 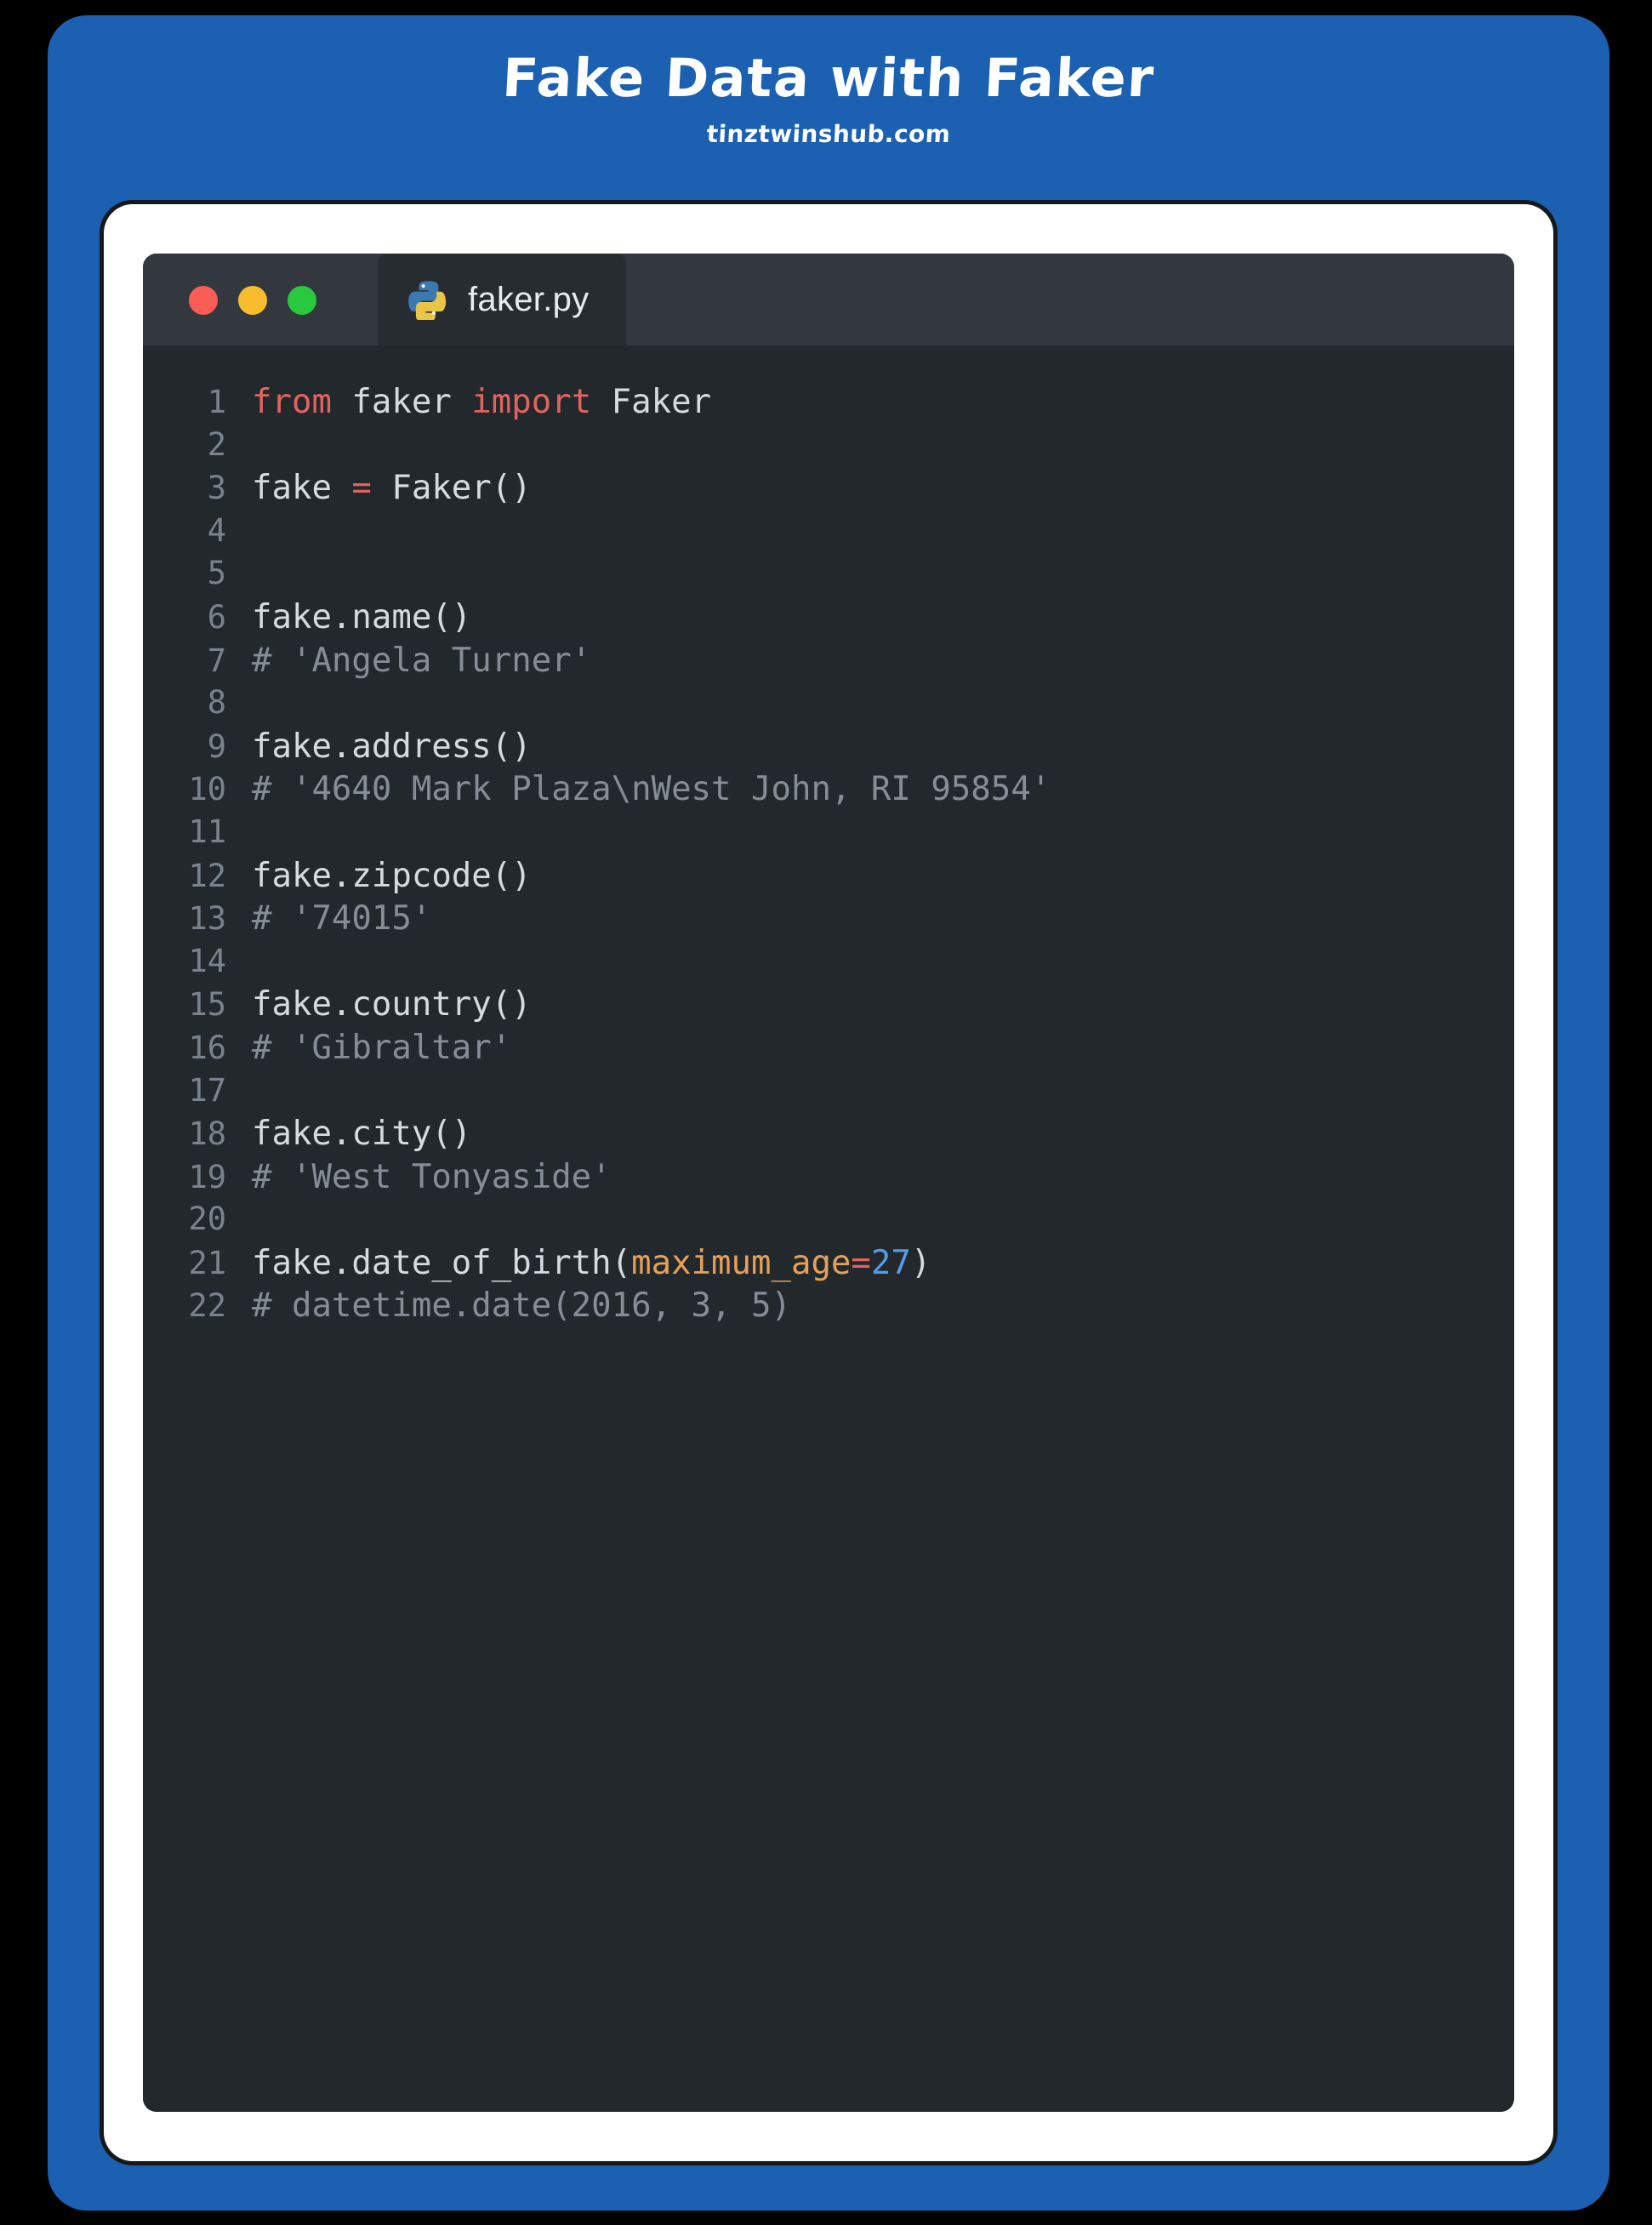 I want to click on line-code: from faker import Faker, so click(x=481, y=402).